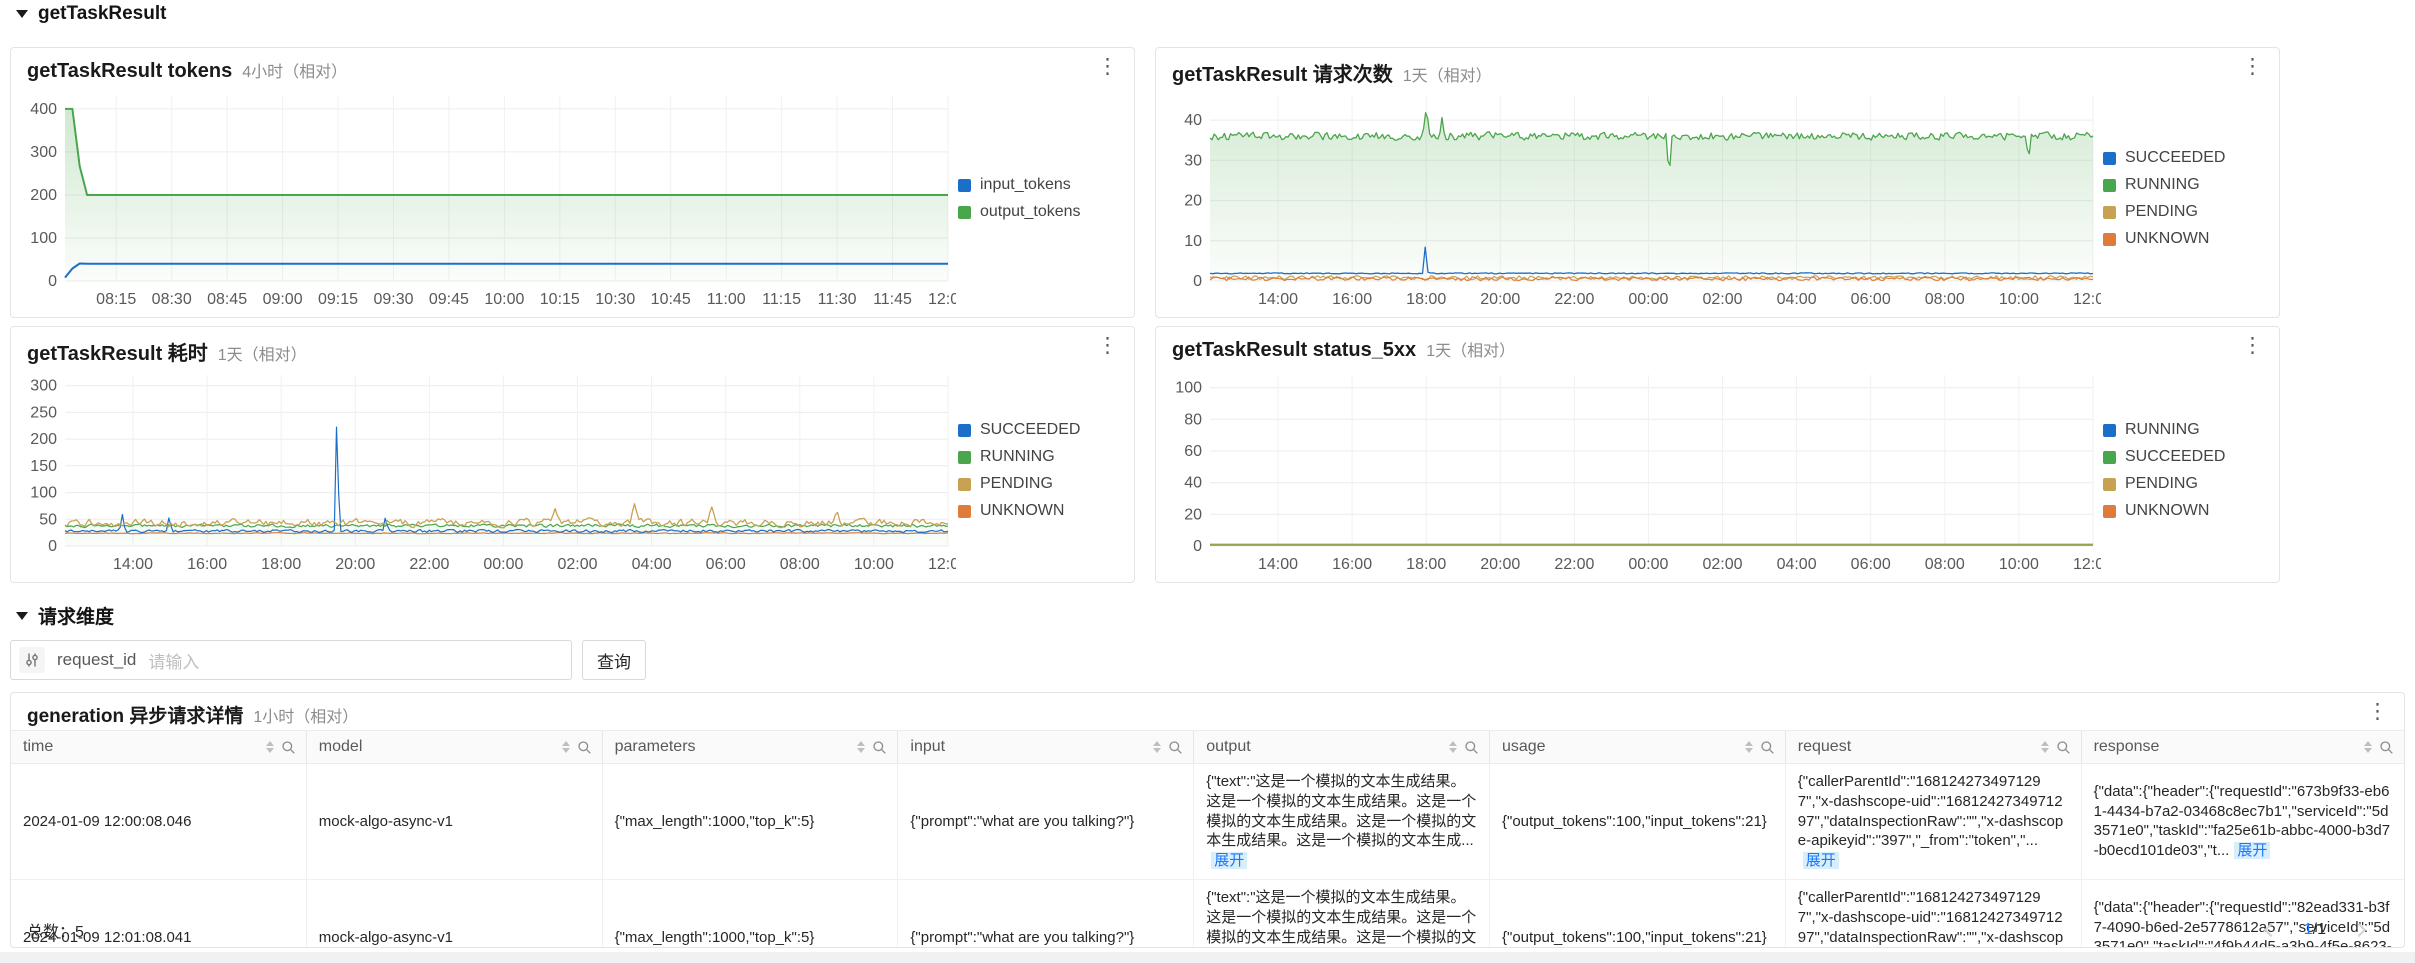  Describe the element at coordinates (55, 932) in the screenshot. I see `total-count: 总数：5` at that location.